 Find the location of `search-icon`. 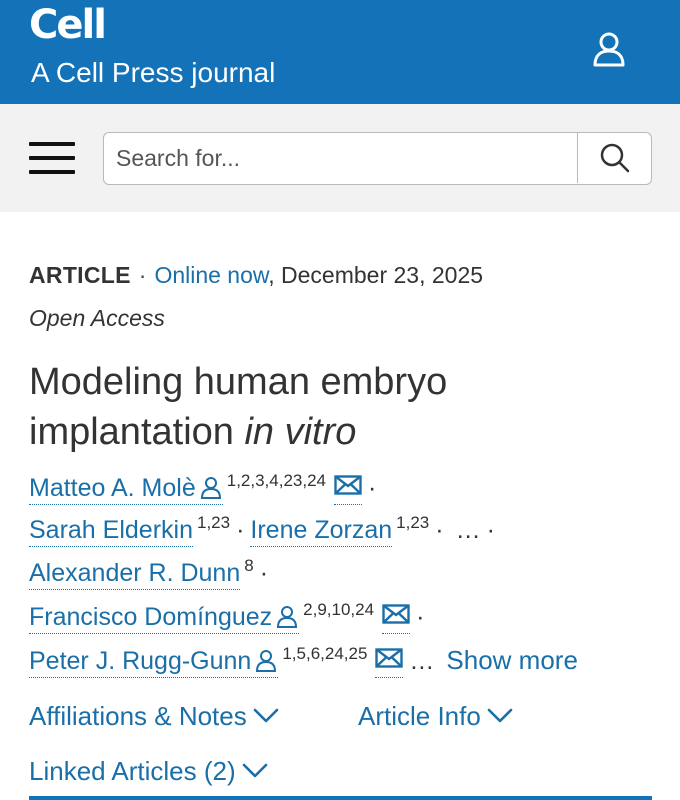

search-icon is located at coordinates (614, 158).